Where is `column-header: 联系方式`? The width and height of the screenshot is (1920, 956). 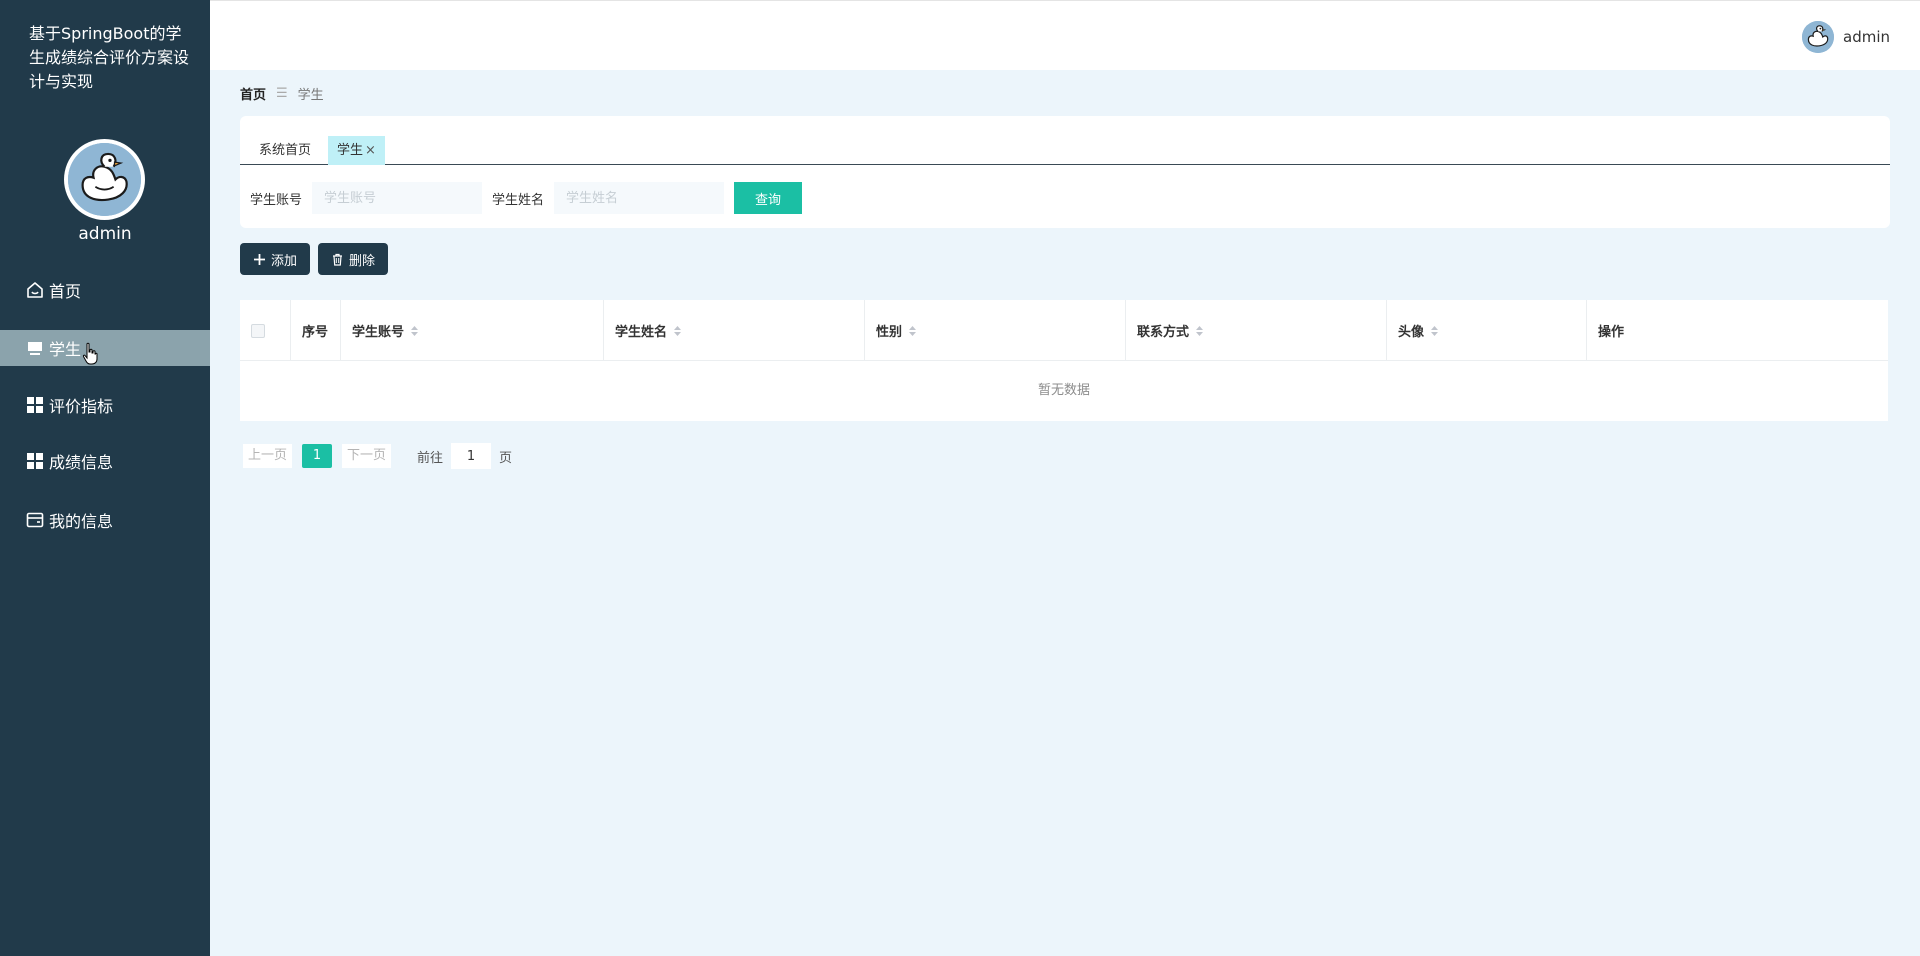 column-header: 联系方式 is located at coordinates (1256, 330).